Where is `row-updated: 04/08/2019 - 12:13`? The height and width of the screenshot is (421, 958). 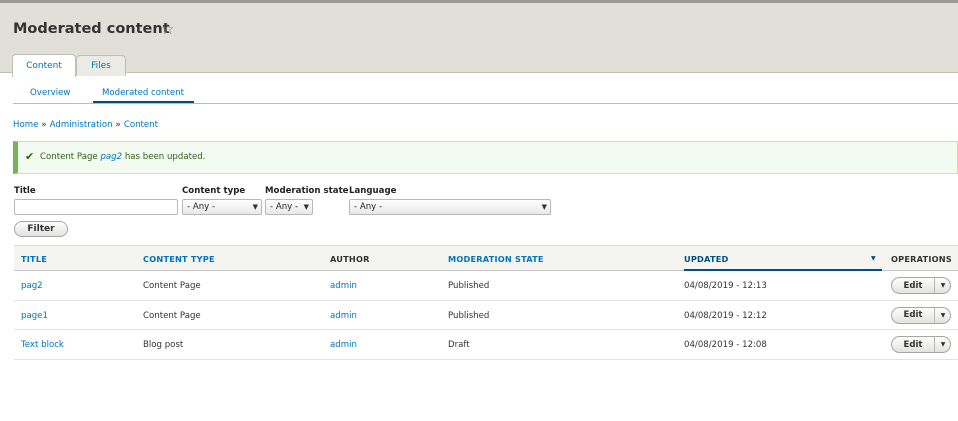 row-updated: 04/08/2019 - 12:13 is located at coordinates (725, 286).